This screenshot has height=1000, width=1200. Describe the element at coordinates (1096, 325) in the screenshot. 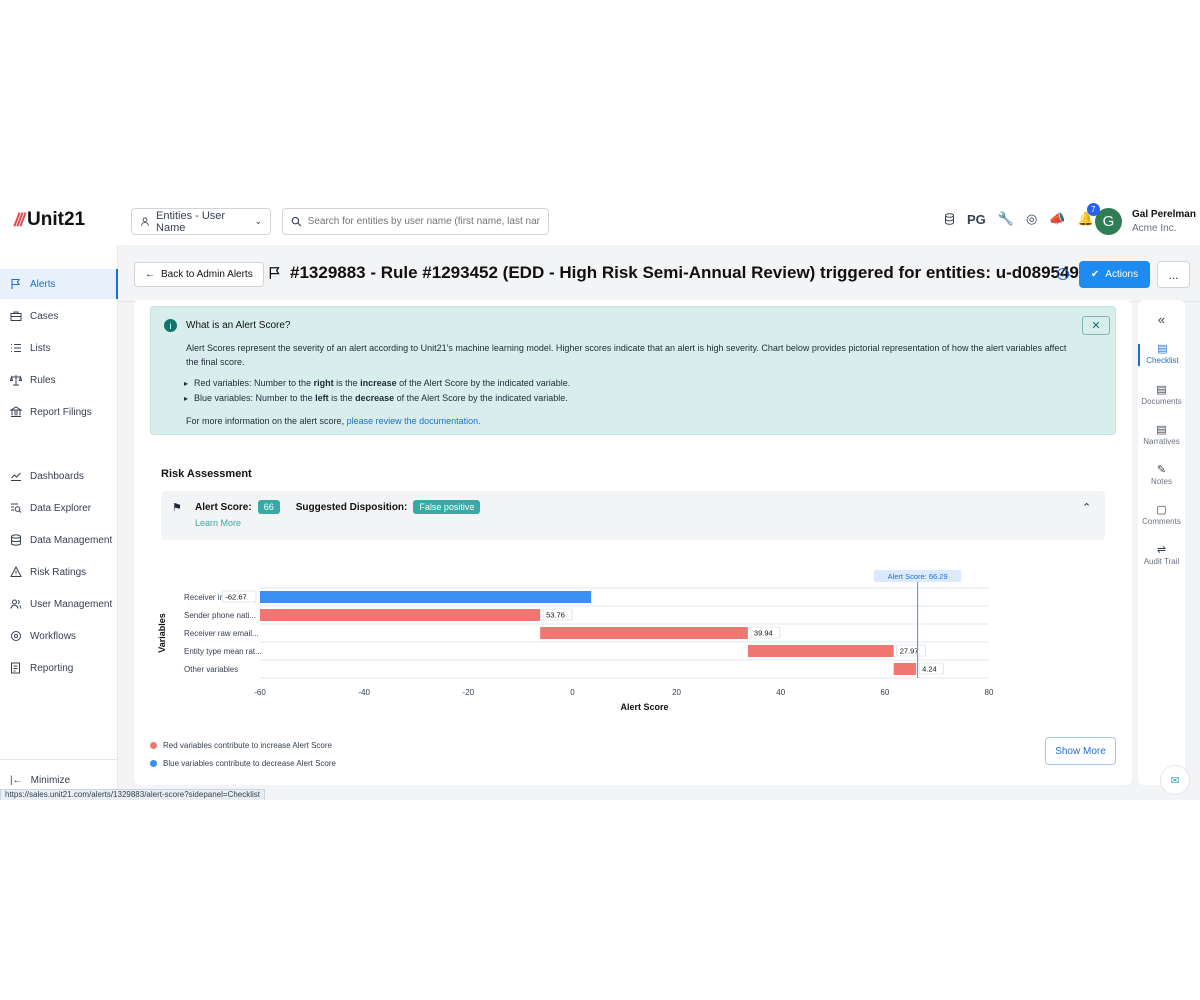

I see `close-info-box-button: ✕` at that location.